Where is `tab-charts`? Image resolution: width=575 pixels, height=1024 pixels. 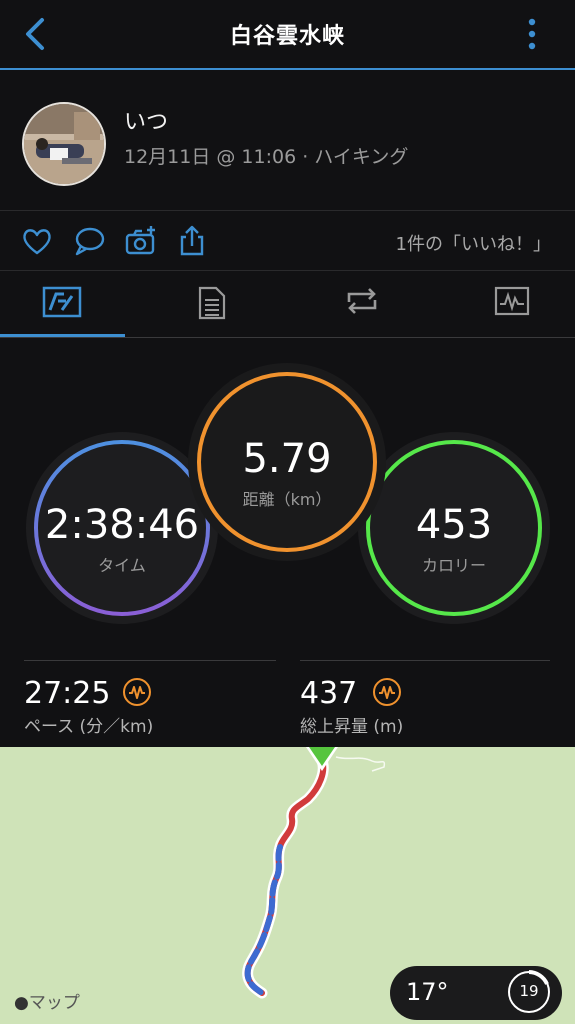 tab-charts is located at coordinates (508, 306).